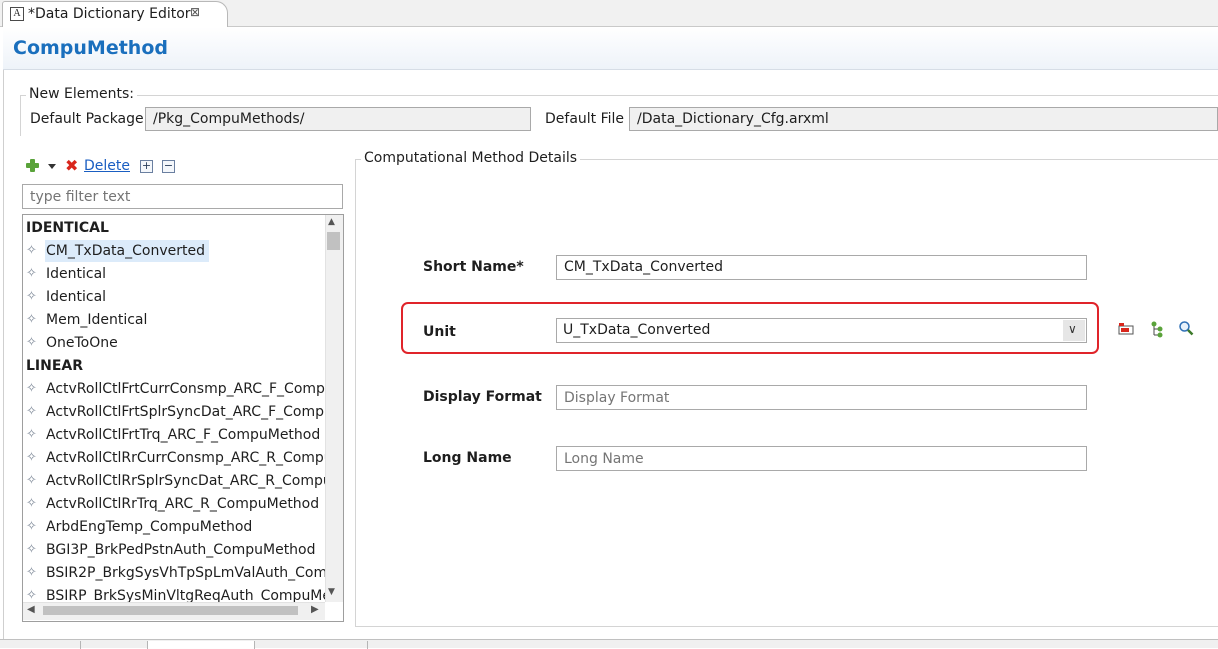 The height and width of the screenshot is (649, 1218). Describe the element at coordinates (201, 645) in the screenshot. I see `bottom-tab-active` at that location.